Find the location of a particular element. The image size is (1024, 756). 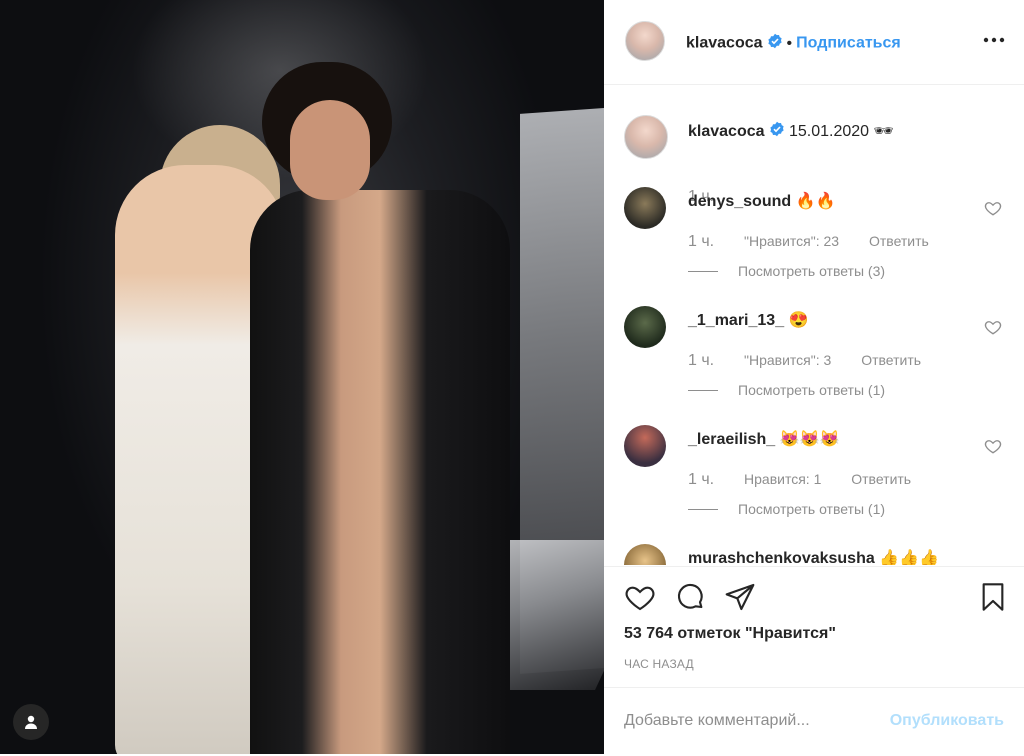

view-replies-label: Посмотреть ответы (3) is located at coordinates (812, 271).